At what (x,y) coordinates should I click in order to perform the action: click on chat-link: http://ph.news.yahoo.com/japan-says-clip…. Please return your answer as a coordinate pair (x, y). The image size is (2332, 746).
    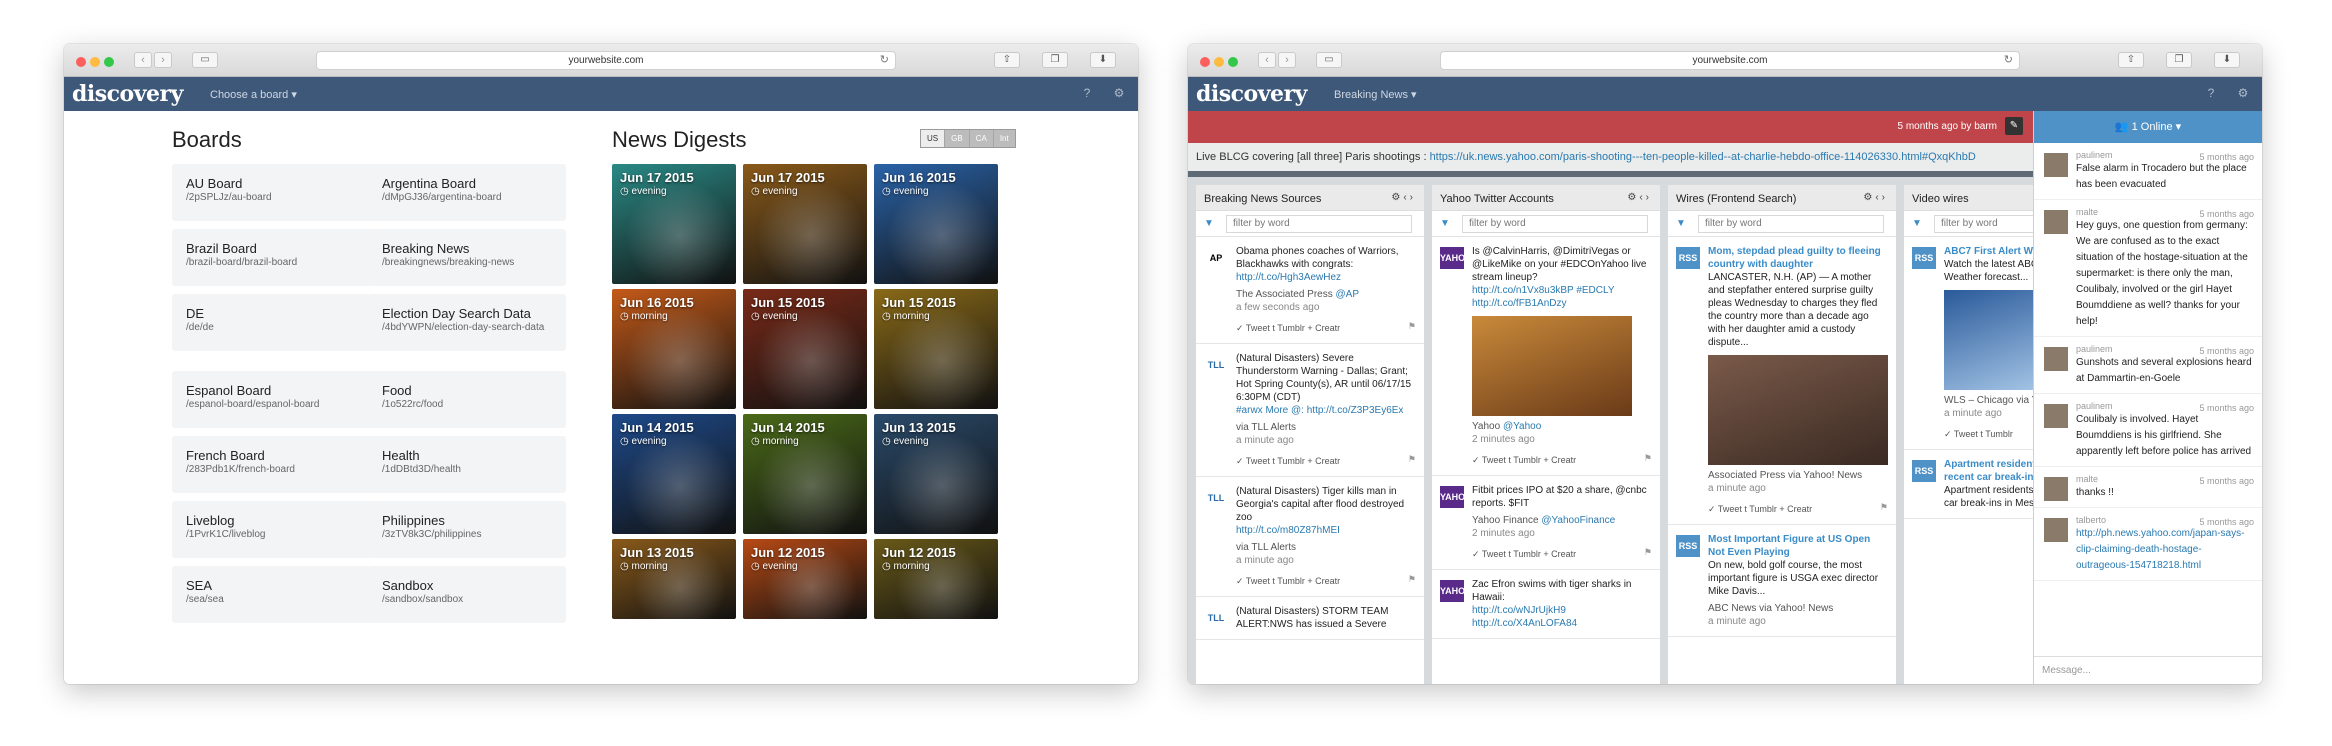
    Looking at the image, I should click on (2160, 549).